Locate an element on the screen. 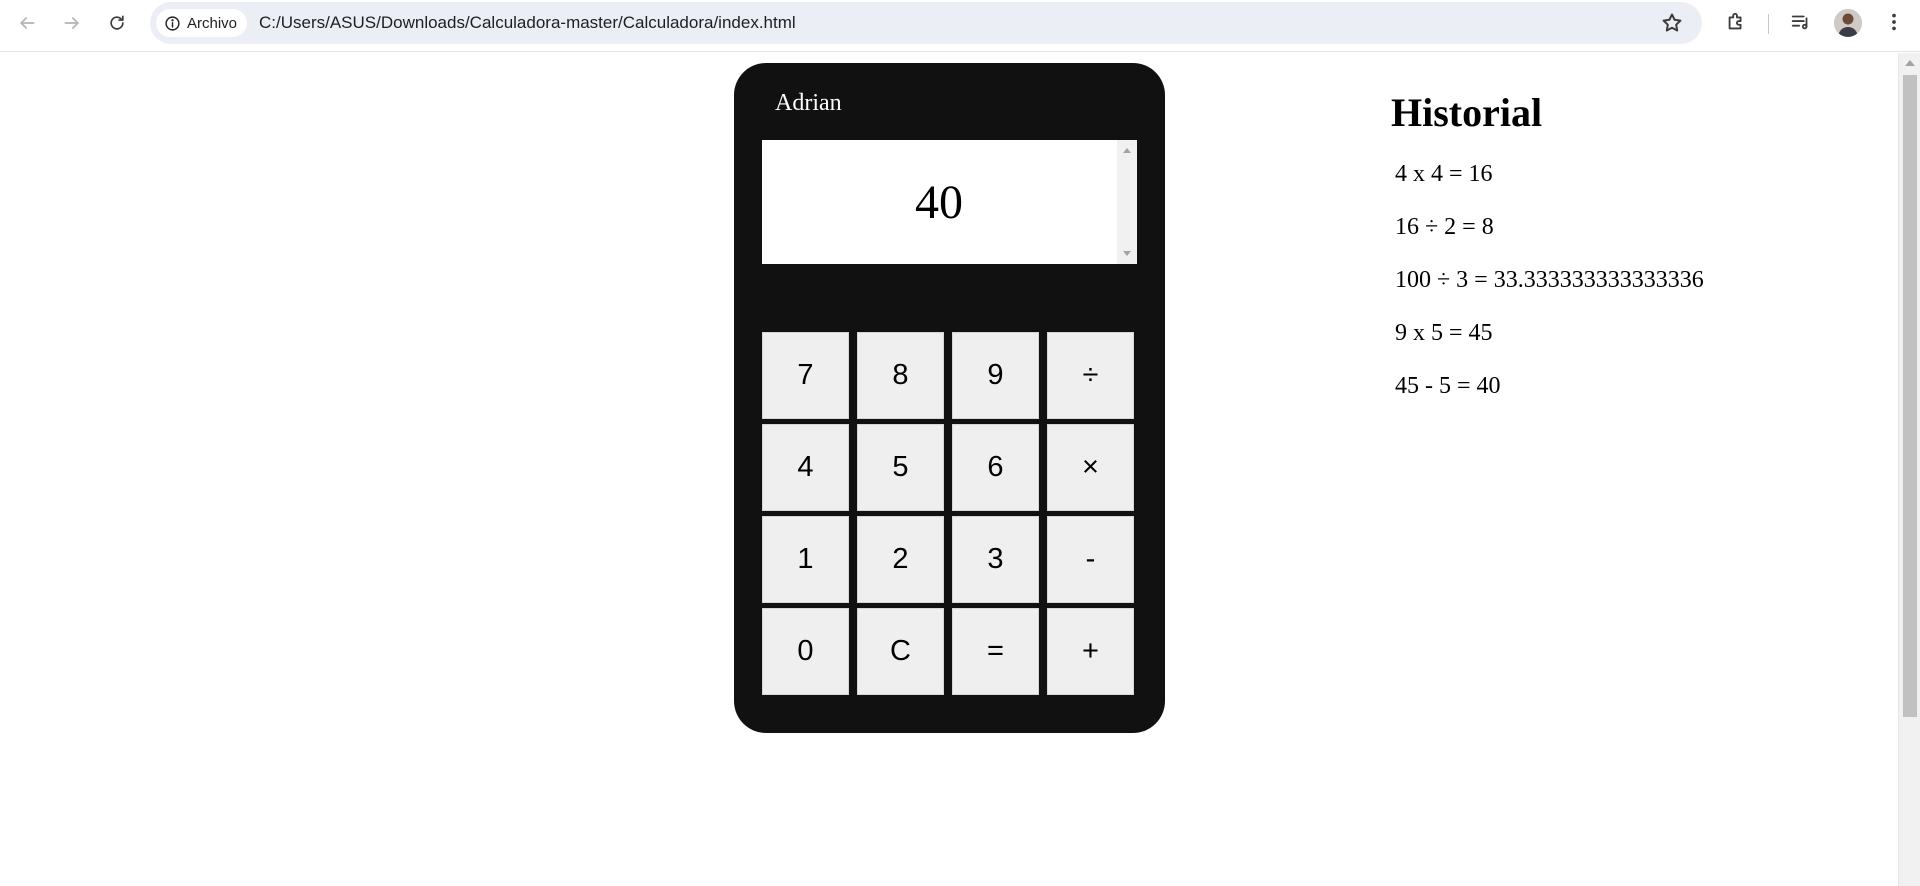  key-multiply: × is located at coordinates (1090, 467).